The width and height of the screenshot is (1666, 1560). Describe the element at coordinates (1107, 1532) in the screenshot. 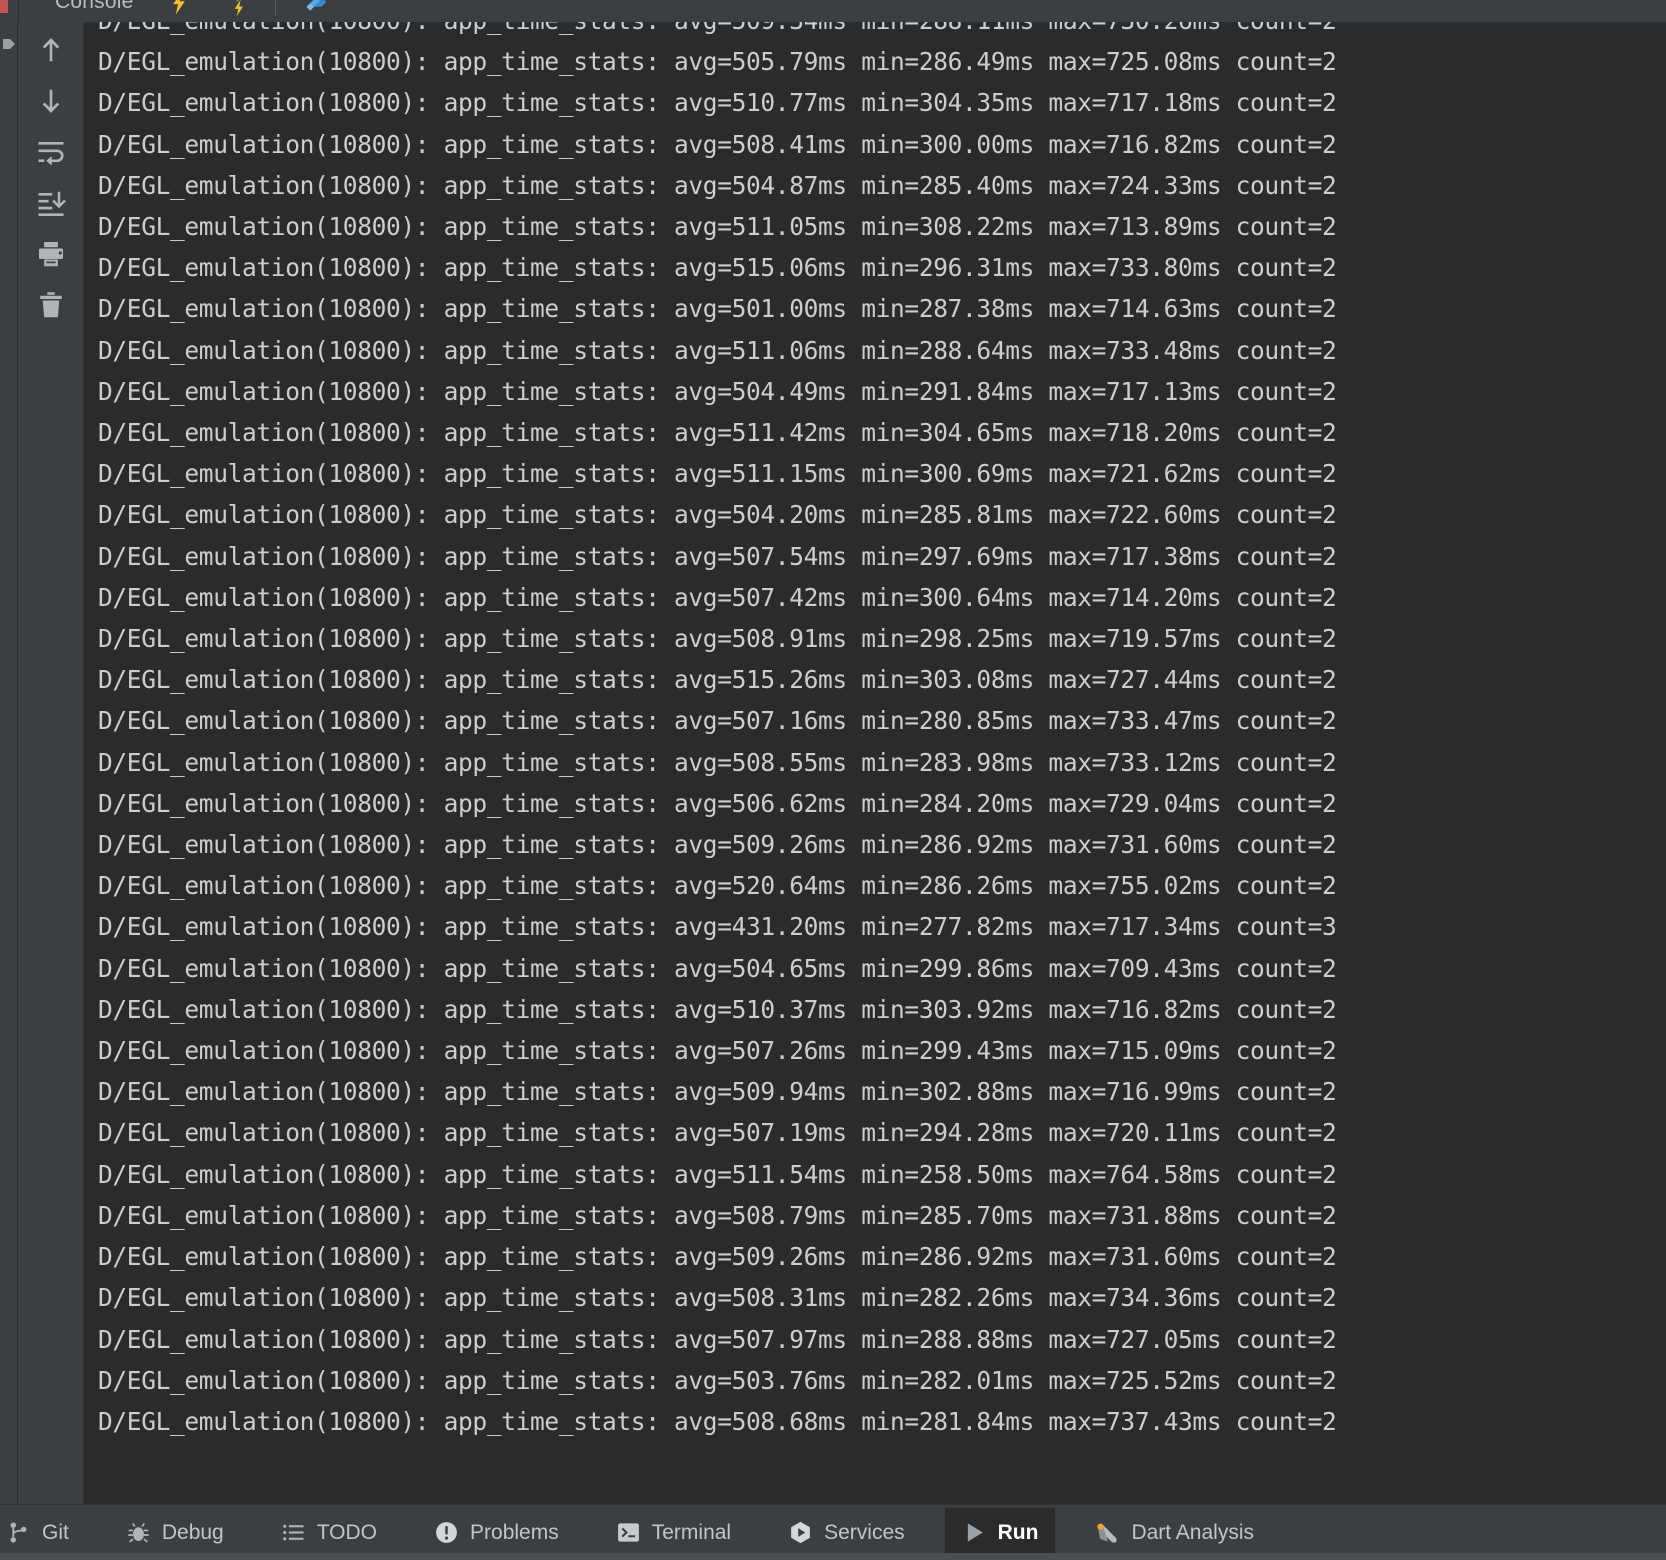

I see `dart-icon` at that location.